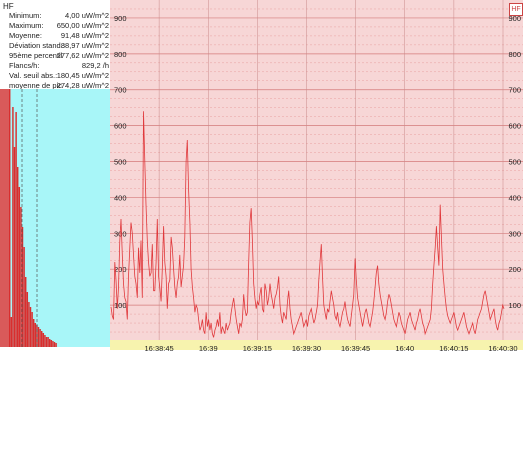  Describe the element at coordinates (26, 25) in the screenshot. I see `stat-label: Maximum:` at that location.